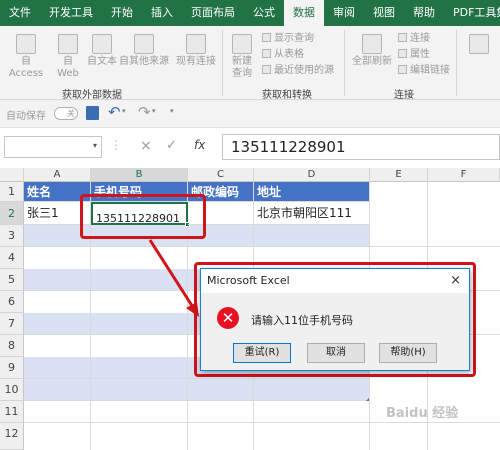 This screenshot has width=500, height=450. I want to click on dialog-message: 请输入11位手机号码, so click(302, 320).